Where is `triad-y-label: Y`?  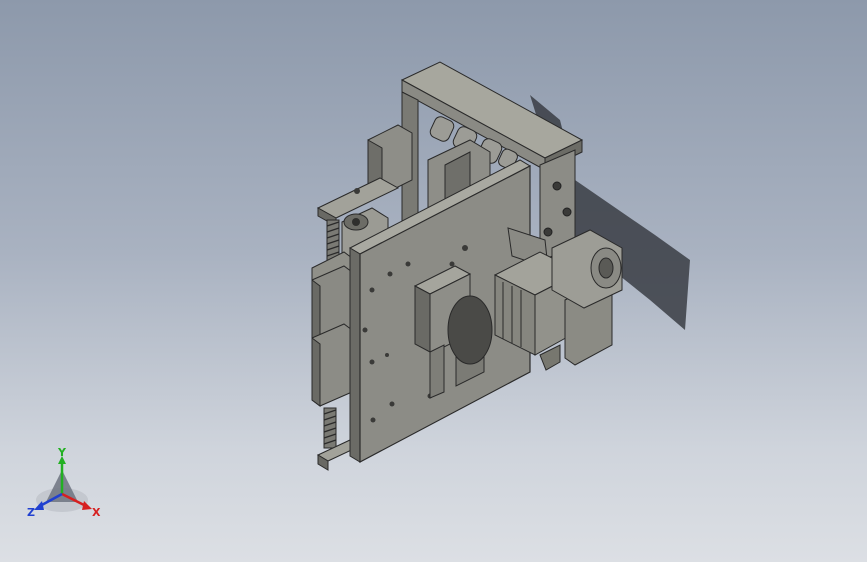 triad-y-label: Y is located at coordinates (62, 453).